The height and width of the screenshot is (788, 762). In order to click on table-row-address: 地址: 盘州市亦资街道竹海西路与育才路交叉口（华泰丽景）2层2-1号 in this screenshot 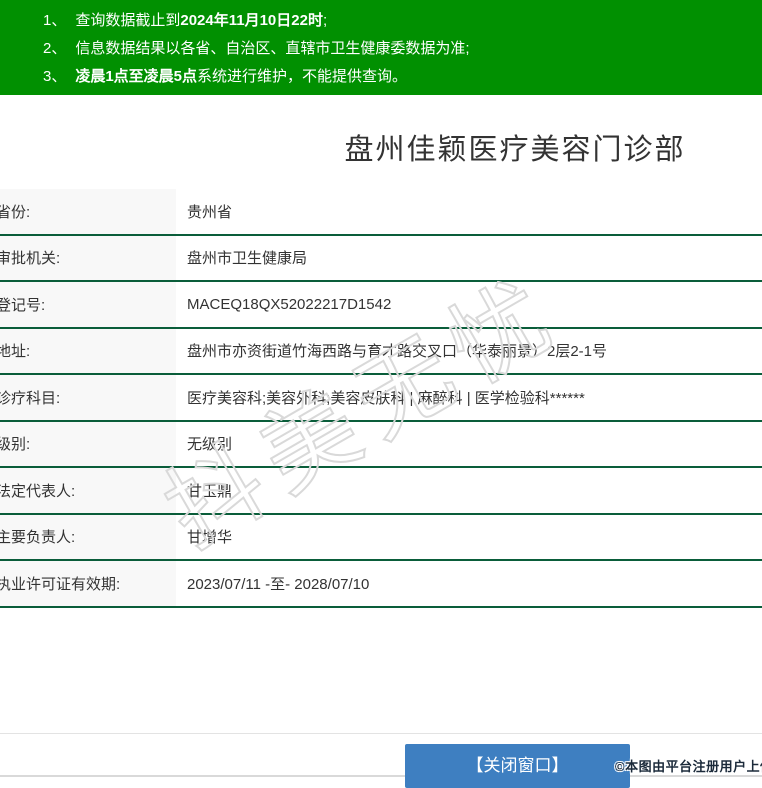, I will do `click(381, 351)`.